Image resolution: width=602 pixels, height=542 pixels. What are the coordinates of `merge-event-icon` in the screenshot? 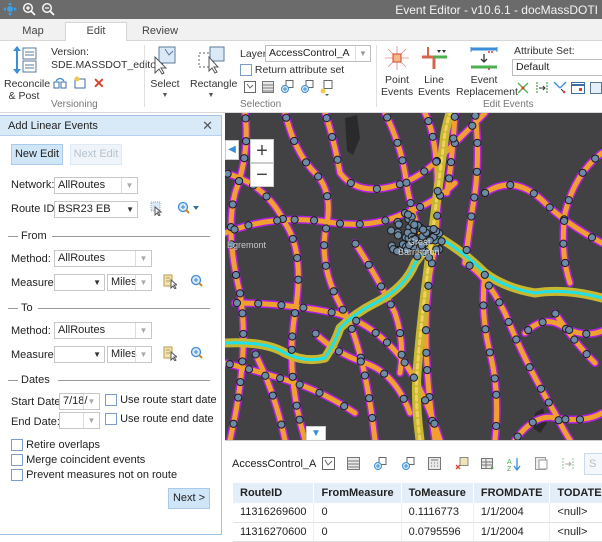 It's located at (560, 89).